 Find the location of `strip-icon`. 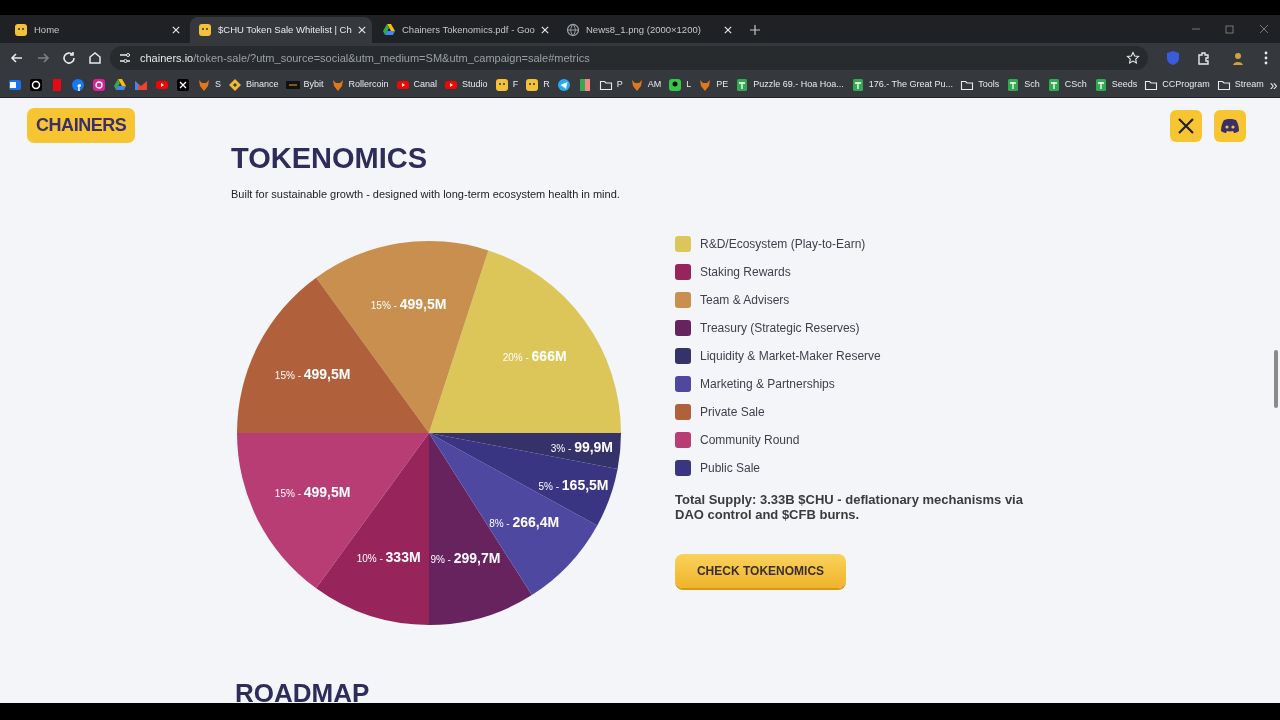

strip-icon is located at coordinates (57, 85).